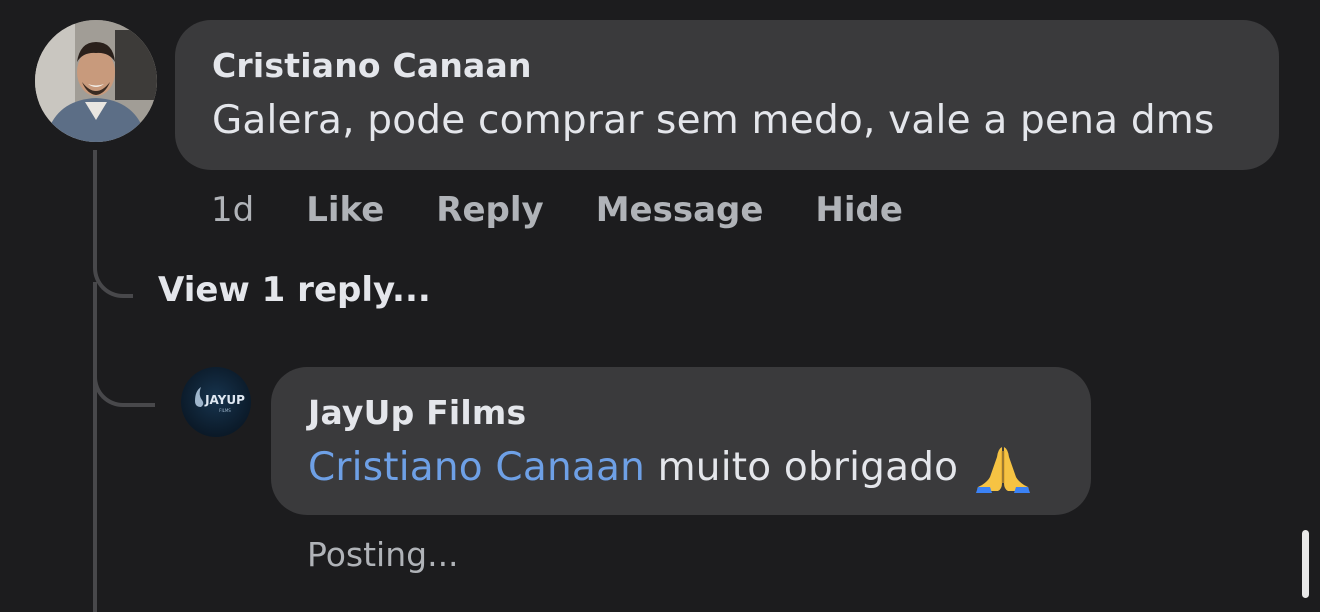  What do you see at coordinates (680, 210) in the screenshot?
I see `message-button: Message` at bounding box center [680, 210].